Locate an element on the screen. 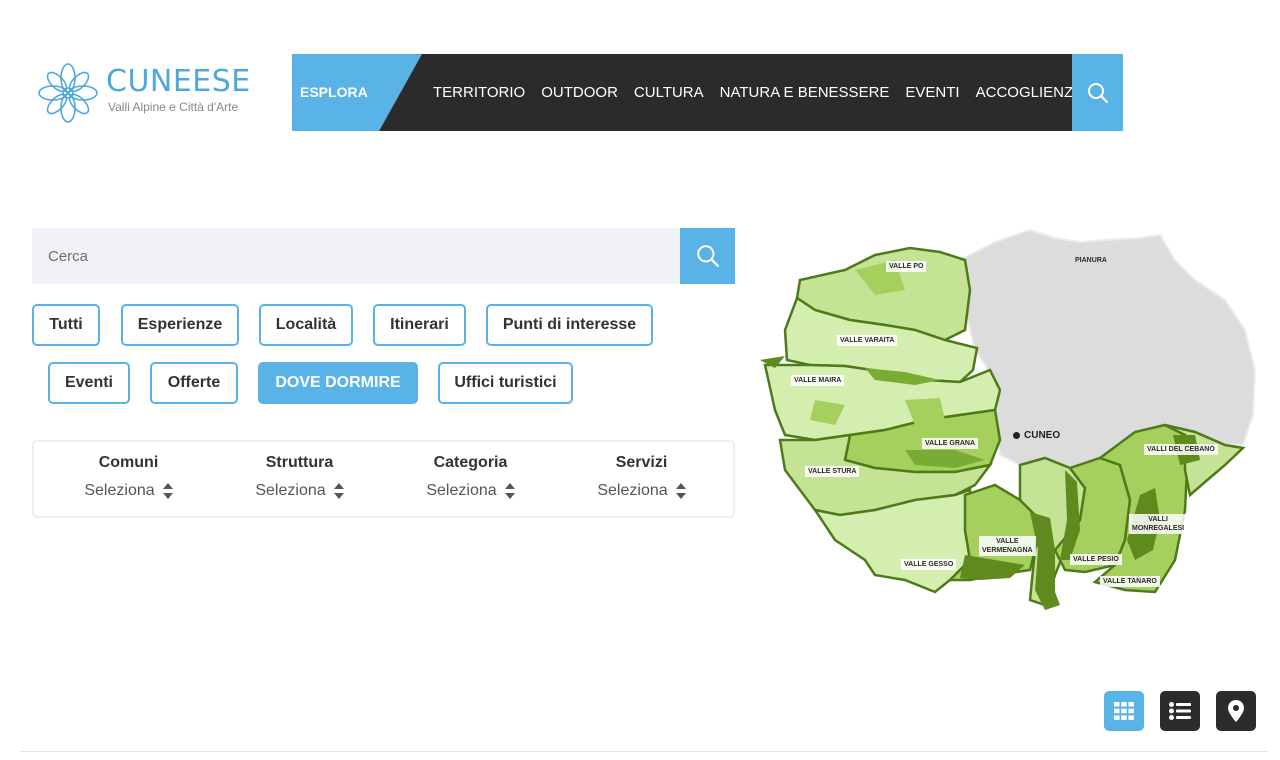 The width and height of the screenshot is (1280, 760). selector-title: Categoria is located at coordinates (470, 462).